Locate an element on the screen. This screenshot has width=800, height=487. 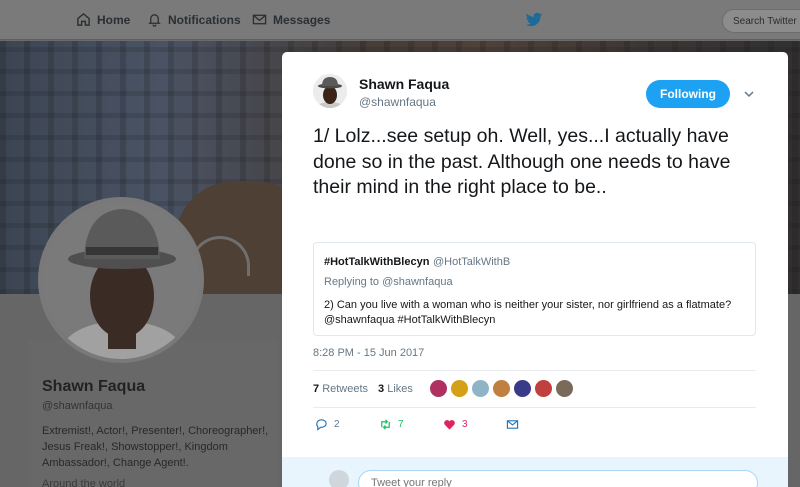
quote-author-name: #HotTalkWithBlecyn is located at coordinates (377, 262).